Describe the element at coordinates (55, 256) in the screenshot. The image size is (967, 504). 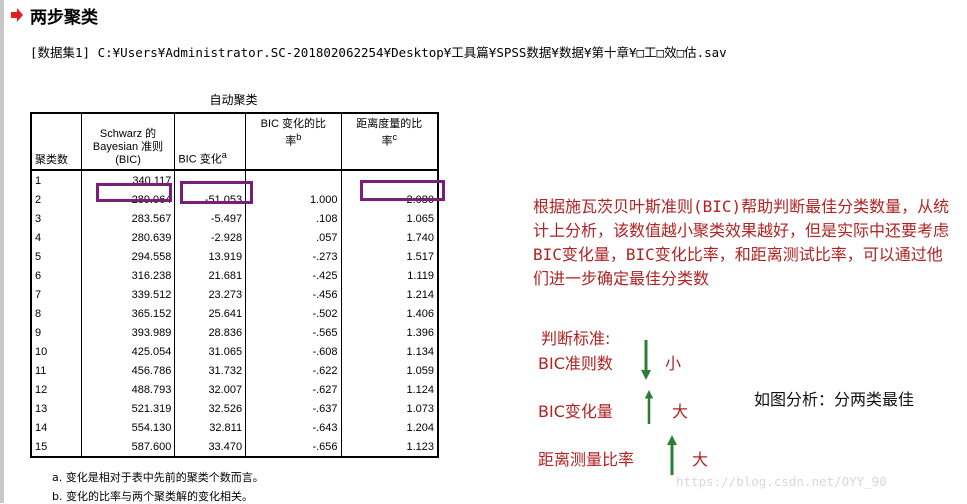
I see `row-label: 5` at that location.